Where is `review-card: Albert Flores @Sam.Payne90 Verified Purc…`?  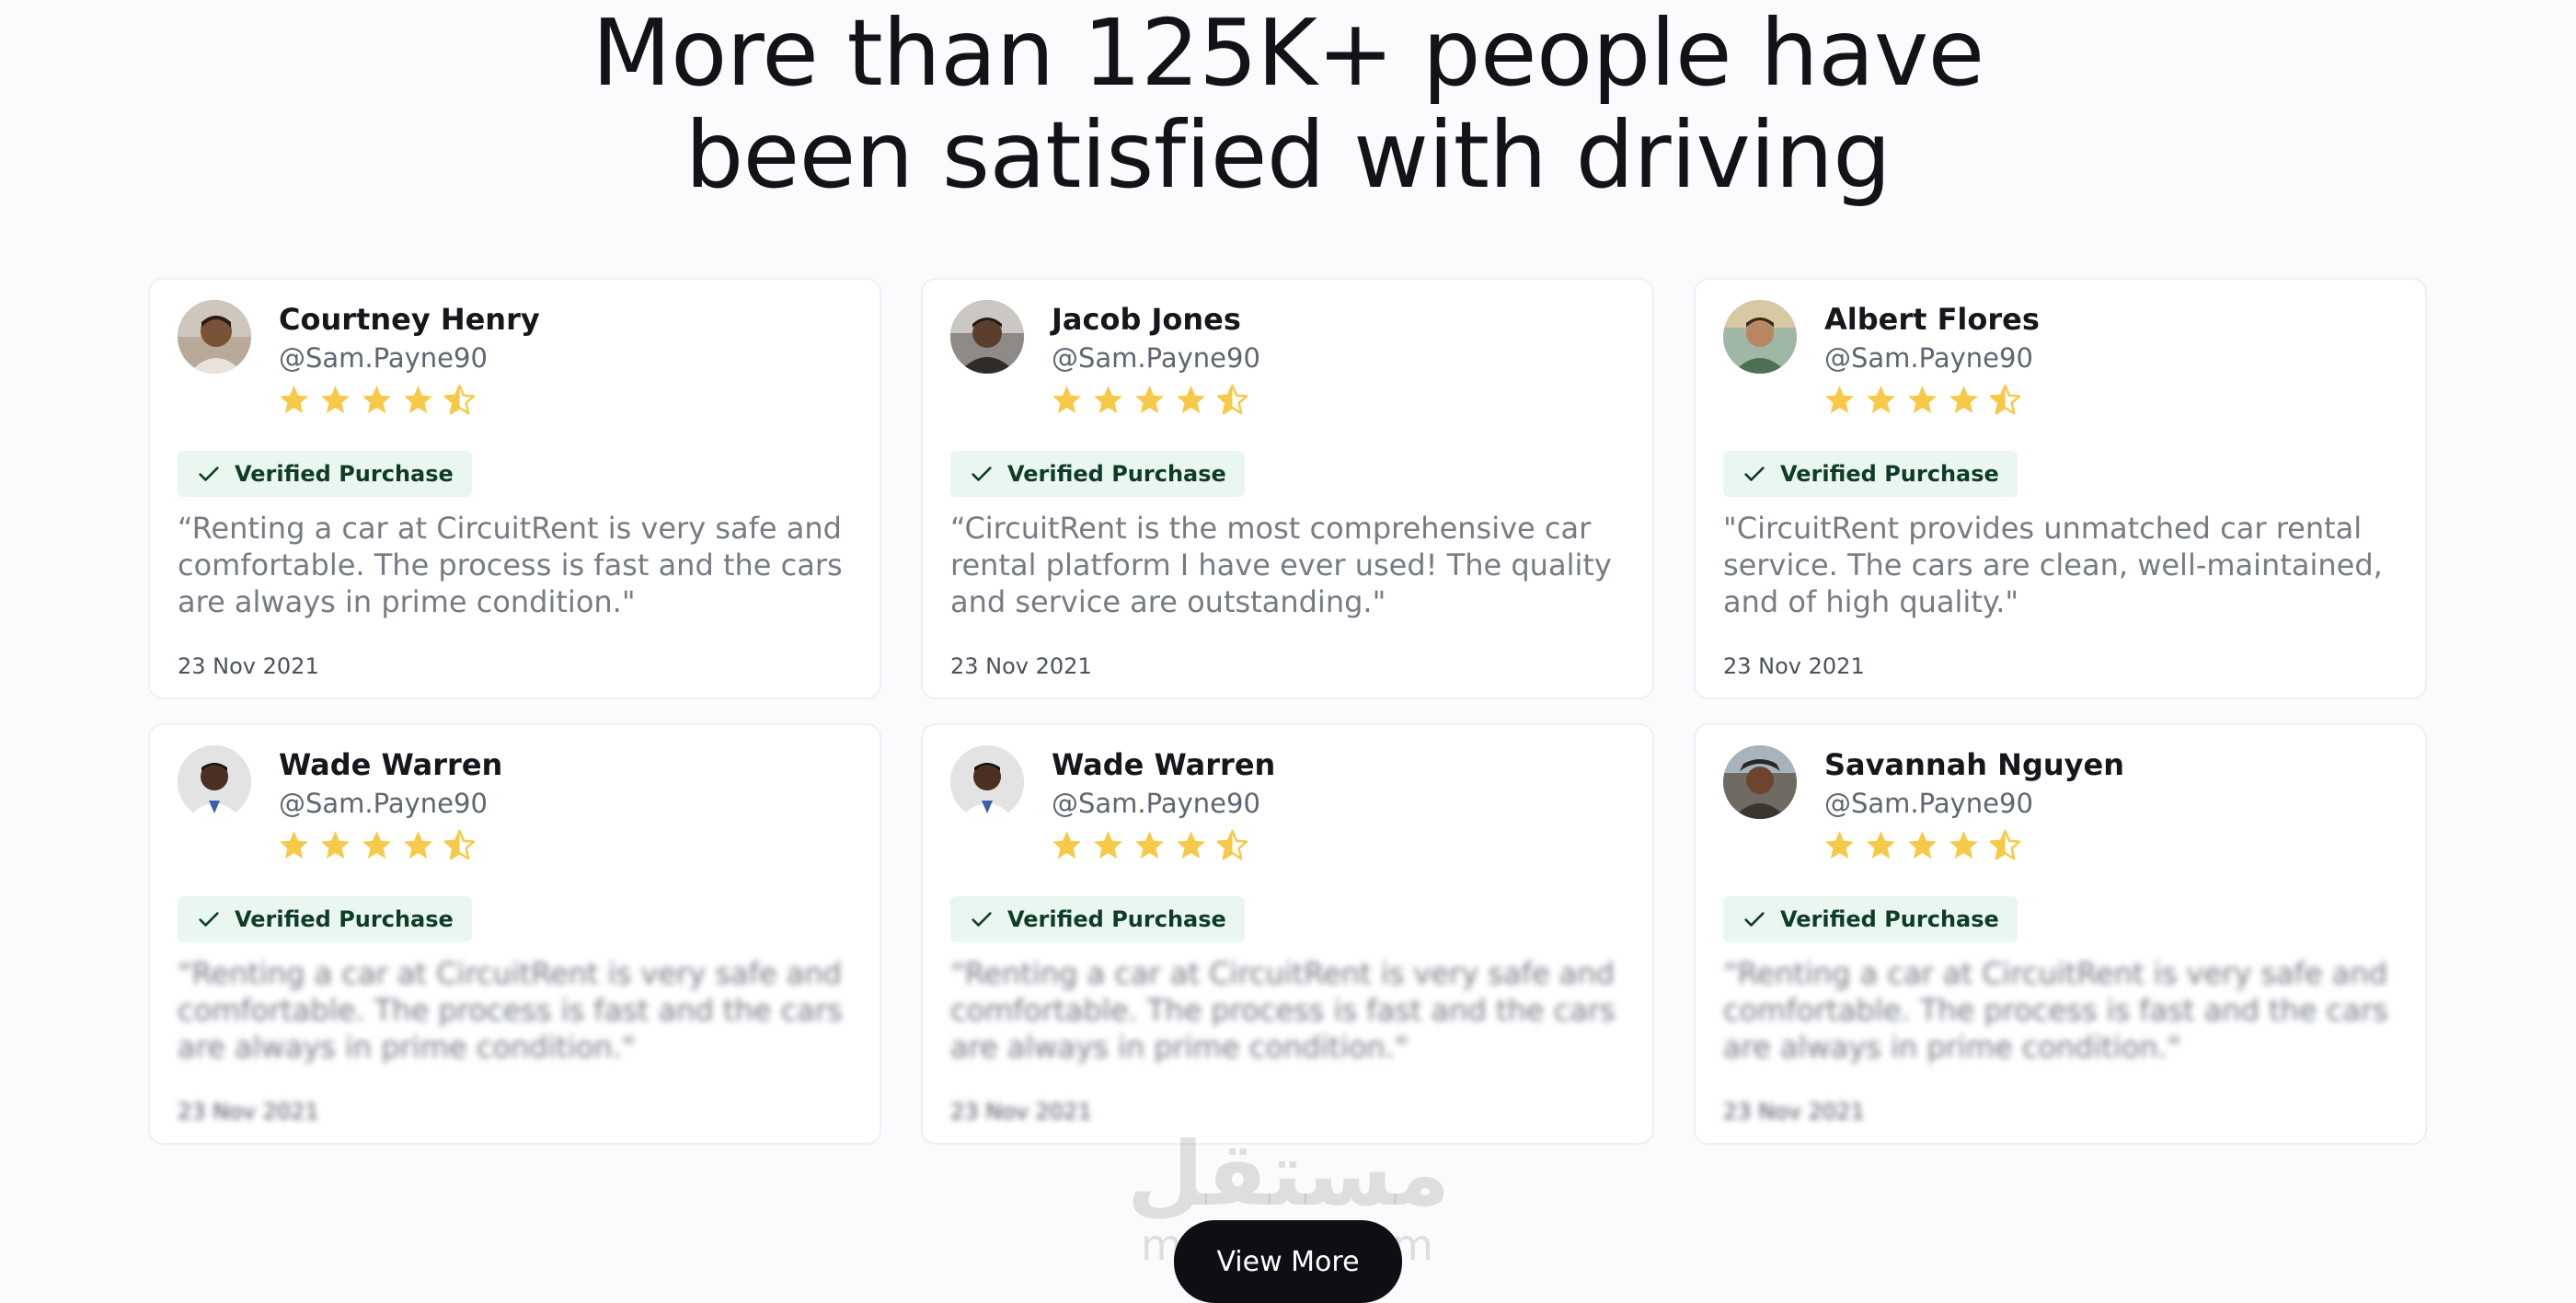
review-card: Albert Flores @Sam.Payne90 Verified Purc… is located at coordinates (2060, 489).